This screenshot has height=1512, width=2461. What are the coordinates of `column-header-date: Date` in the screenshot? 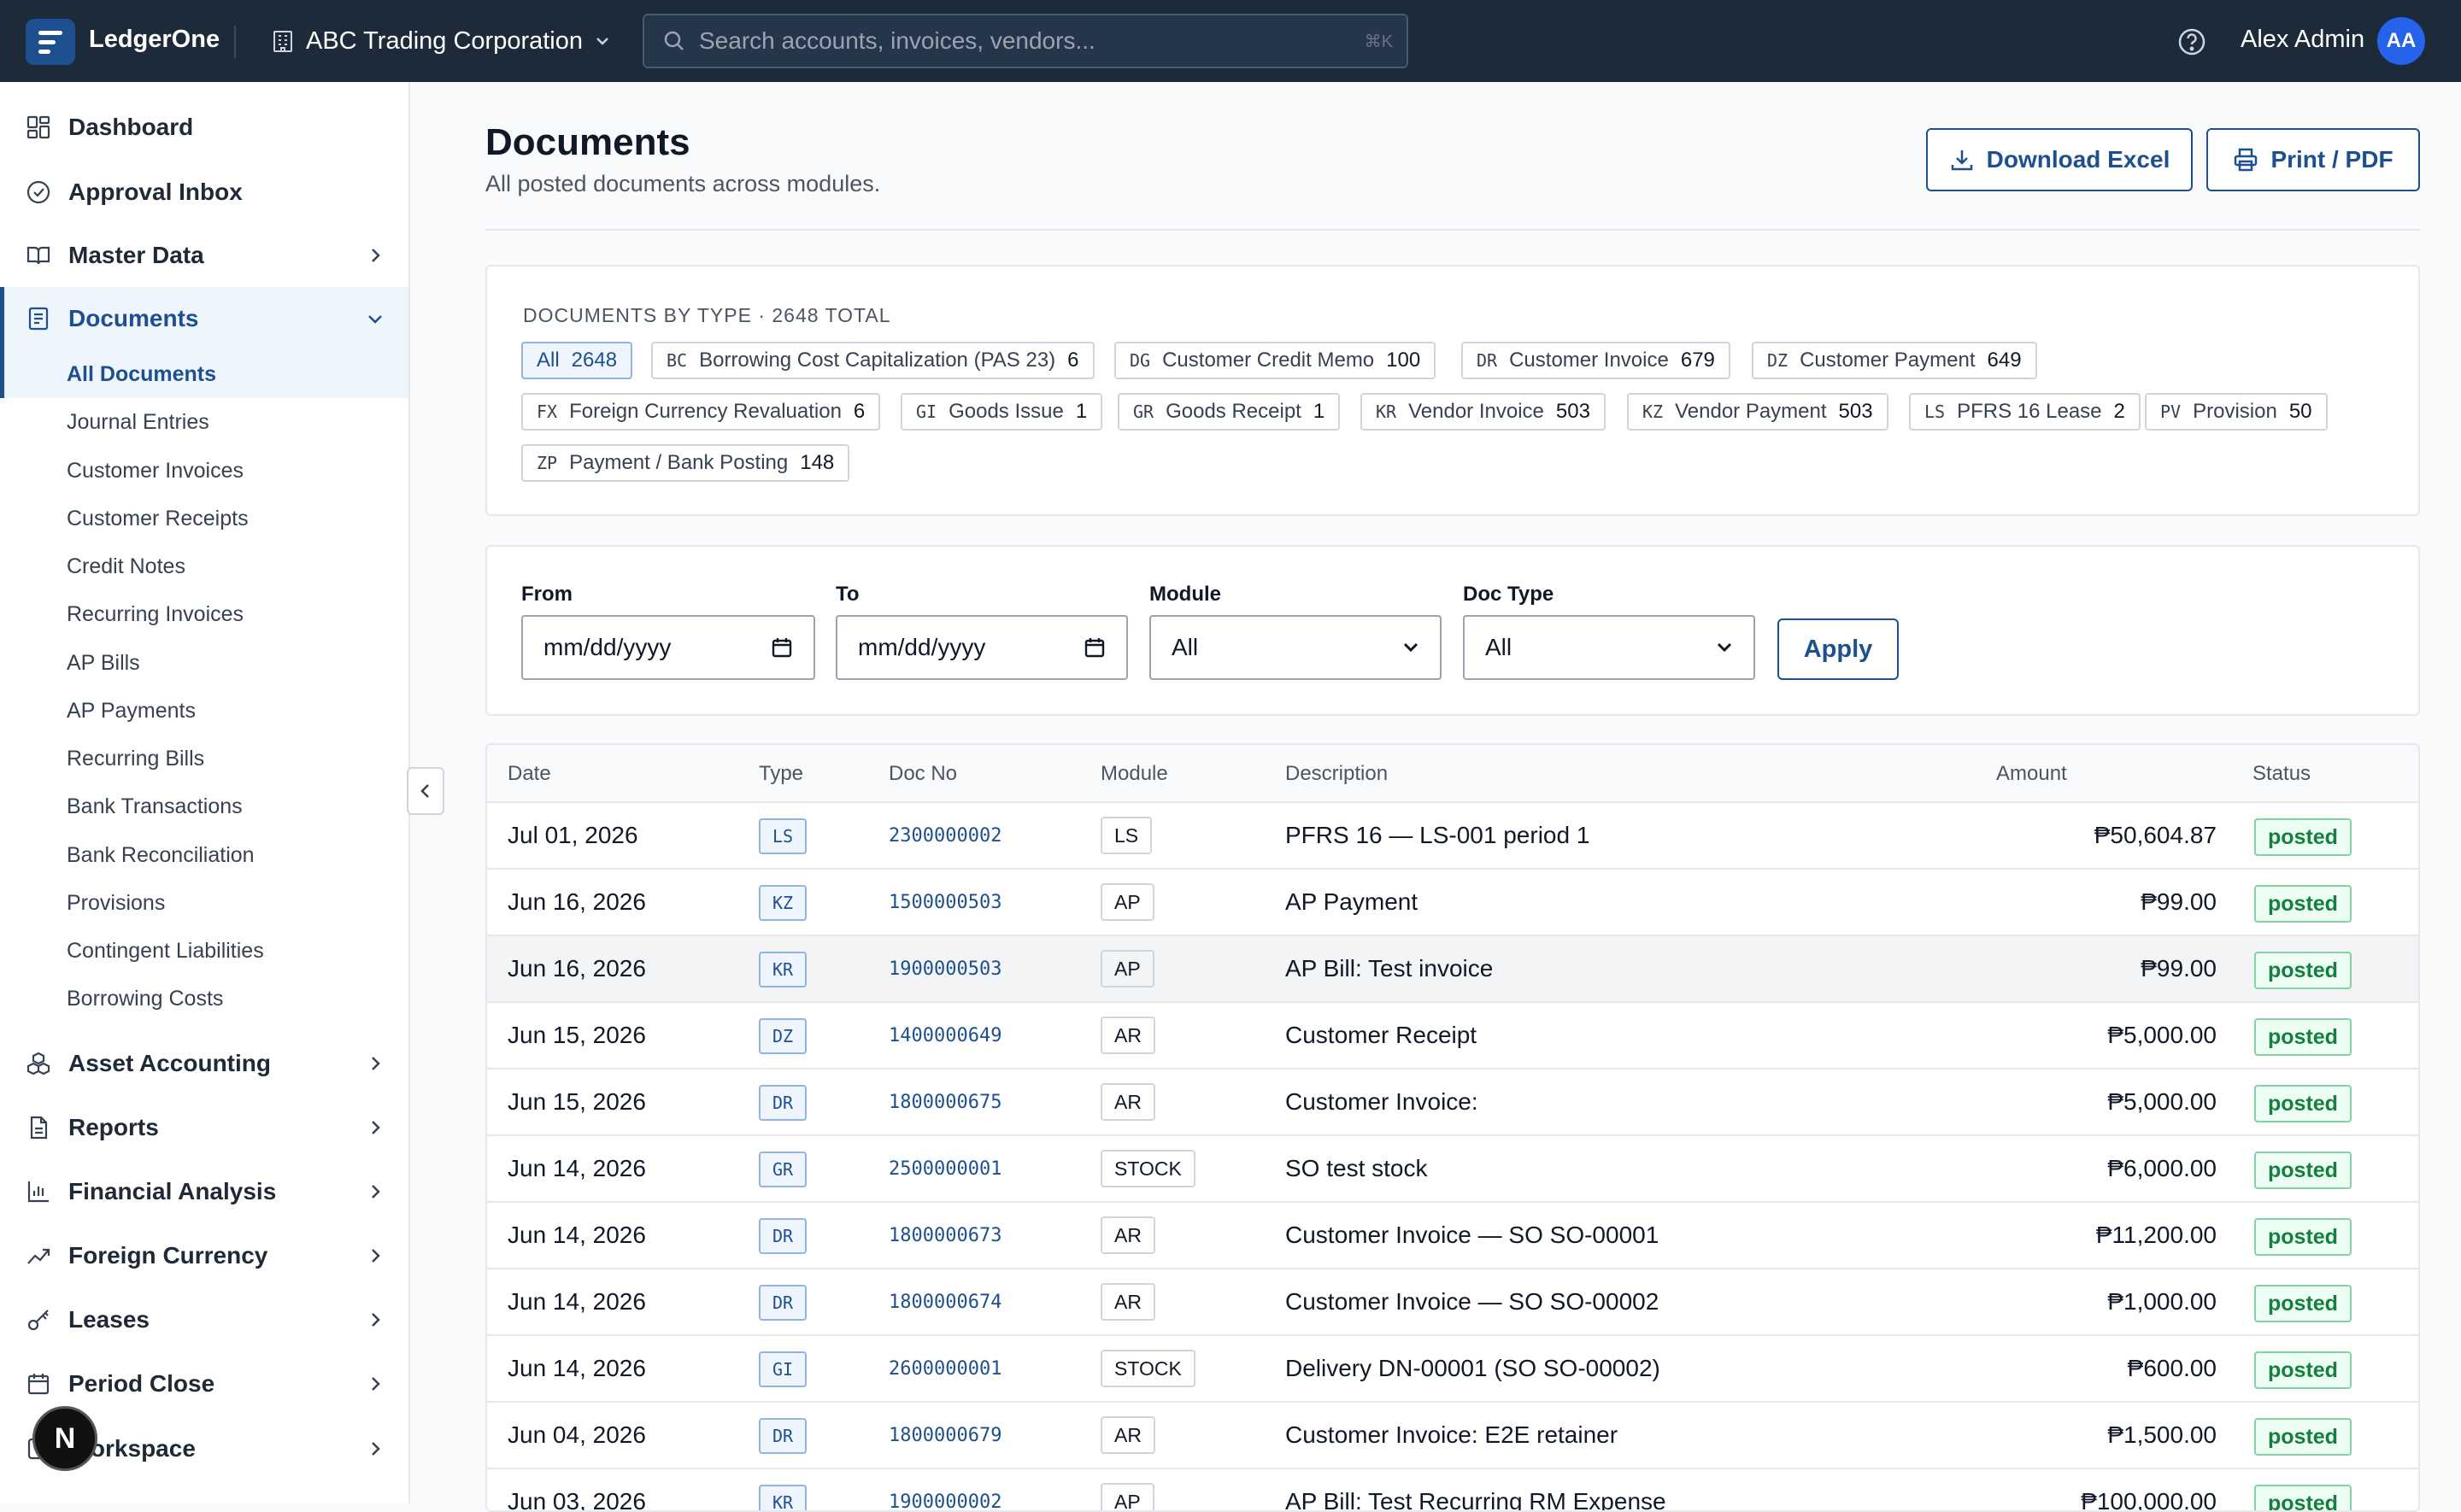 It's located at (530, 774).